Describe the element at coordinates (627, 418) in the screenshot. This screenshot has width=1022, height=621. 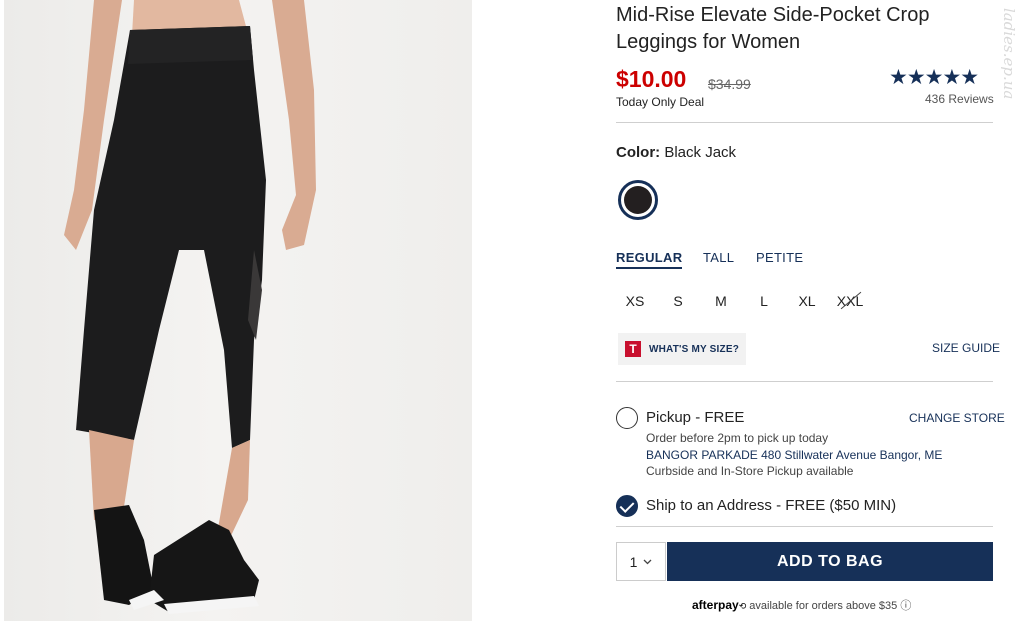
I see `pickup-radio` at that location.